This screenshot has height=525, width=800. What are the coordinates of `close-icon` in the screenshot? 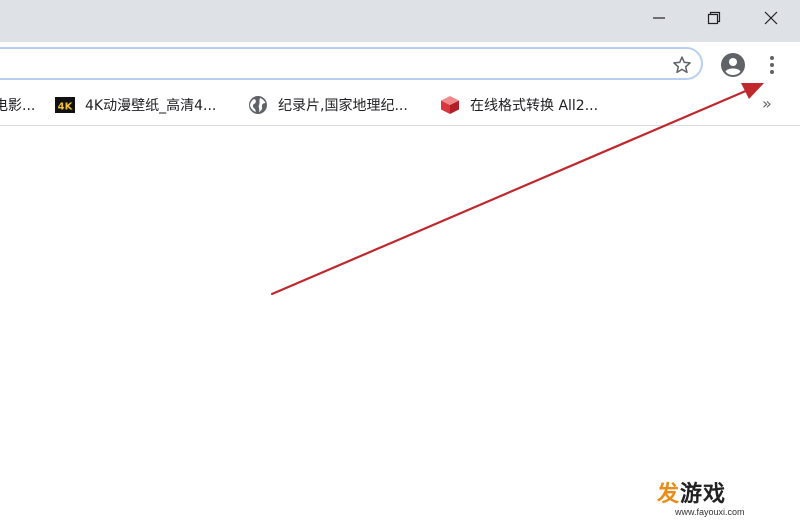 It's located at (771, 18).